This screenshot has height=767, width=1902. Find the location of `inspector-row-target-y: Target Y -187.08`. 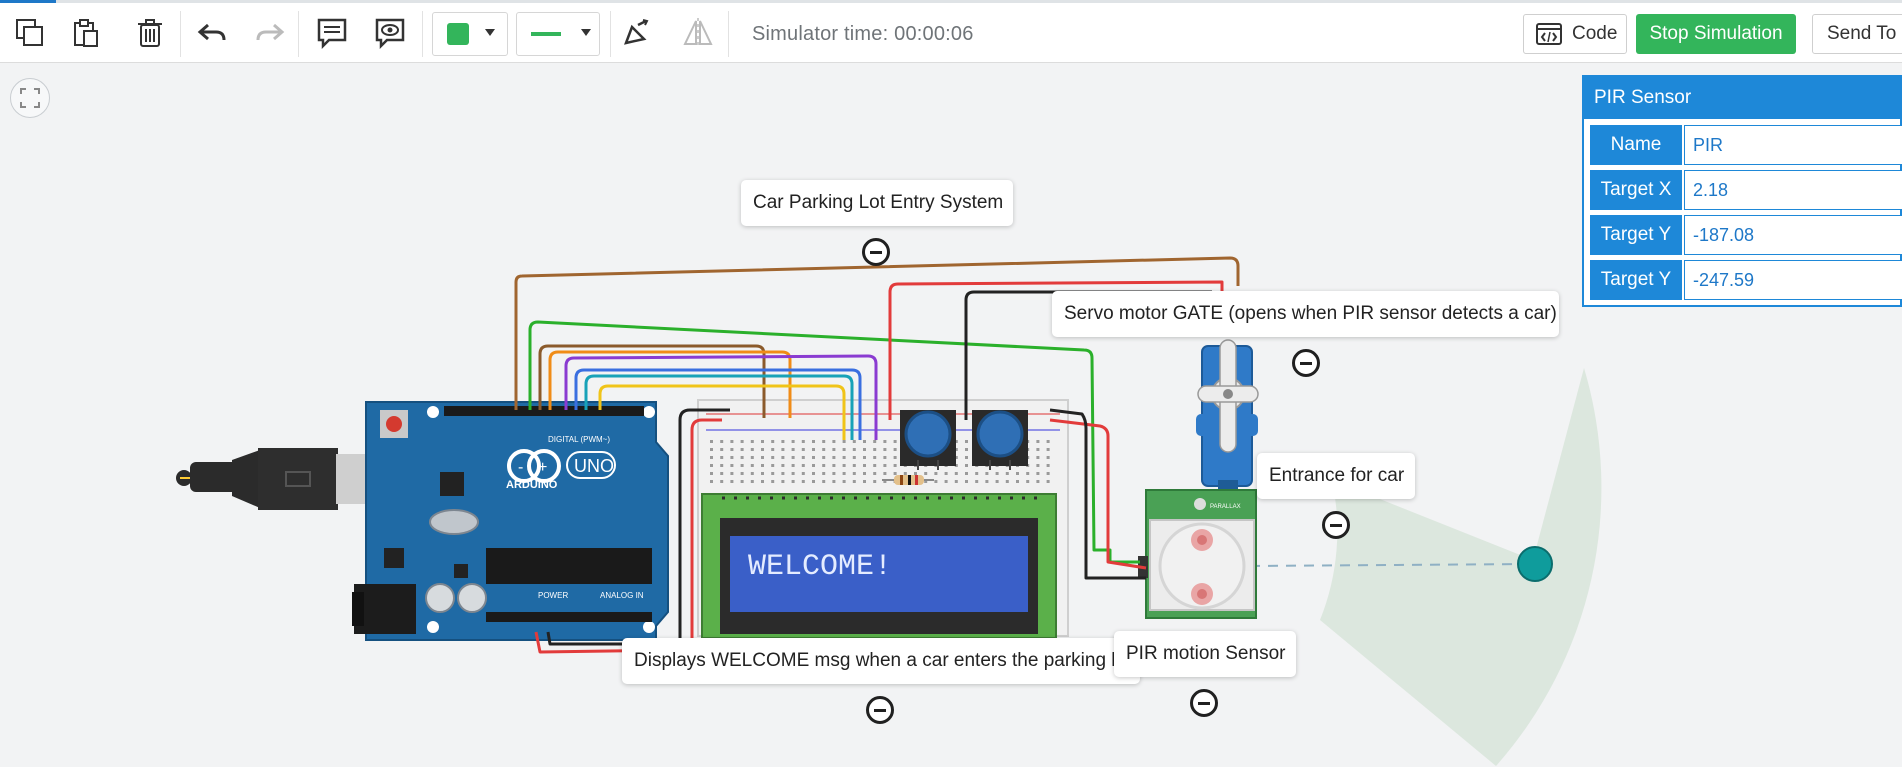

inspector-row-target-y: Target Y -187.08 is located at coordinates (1746, 235).